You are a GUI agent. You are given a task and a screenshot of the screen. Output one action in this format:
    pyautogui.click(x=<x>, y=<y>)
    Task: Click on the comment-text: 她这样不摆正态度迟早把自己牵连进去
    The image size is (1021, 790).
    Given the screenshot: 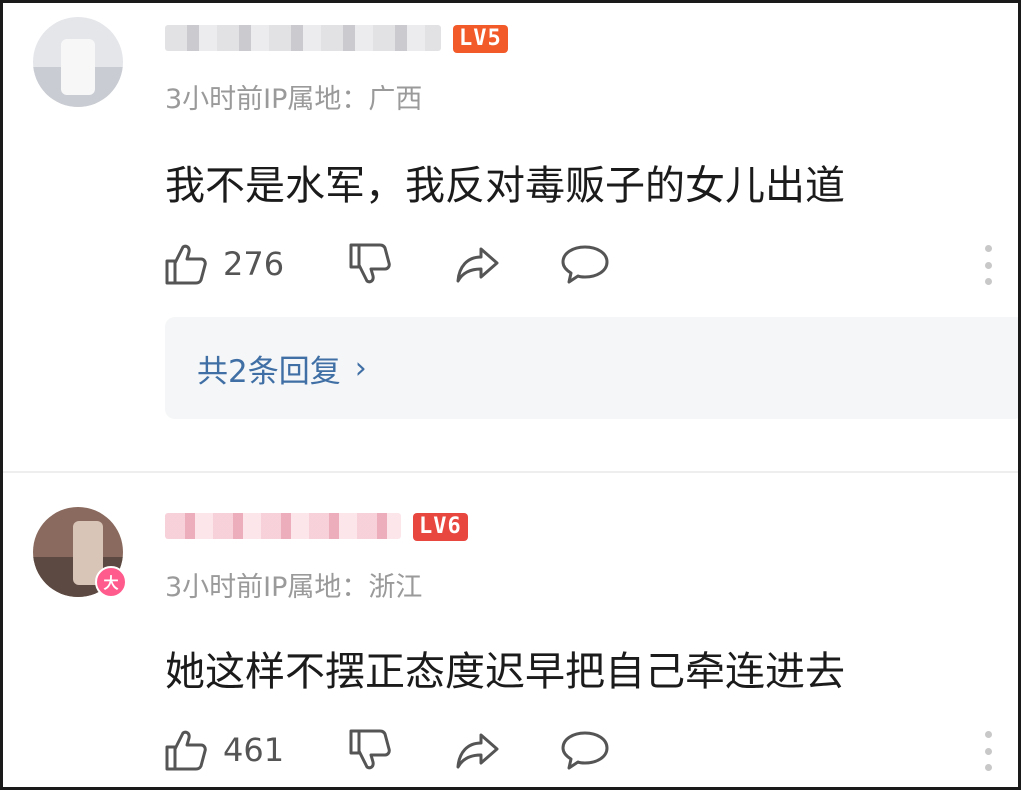 What is the action you would take?
    pyautogui.click(x=505, y=672)
    